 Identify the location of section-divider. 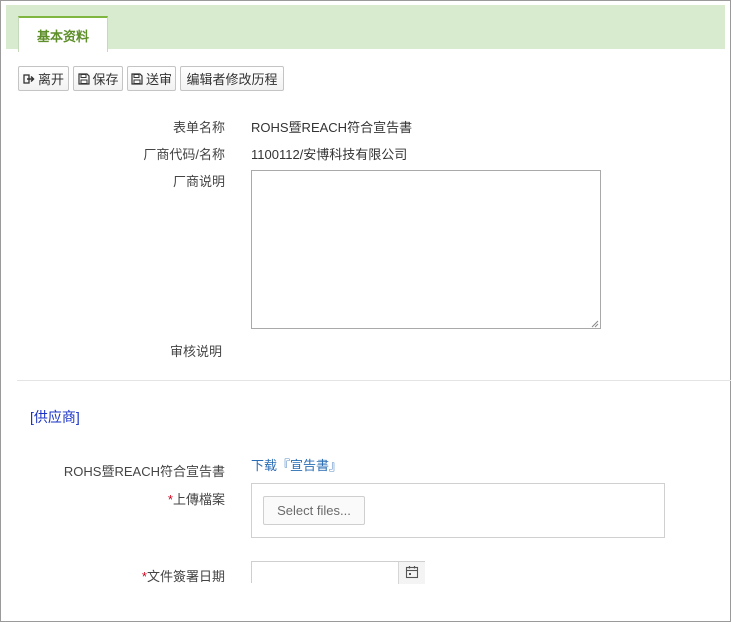
(374, 380).